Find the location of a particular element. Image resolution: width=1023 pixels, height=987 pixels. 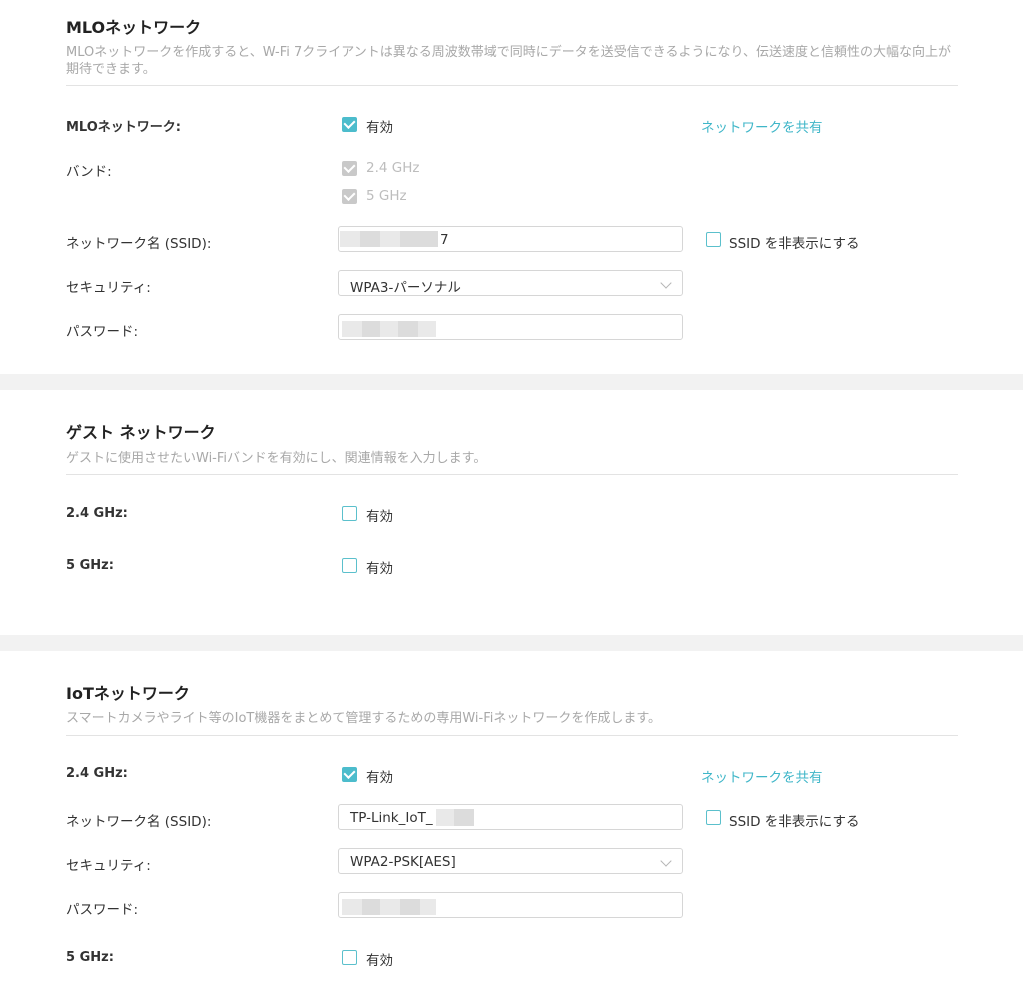

iot-security-select: WPA2-PSK[AES] is located at coordinates (510, 861).